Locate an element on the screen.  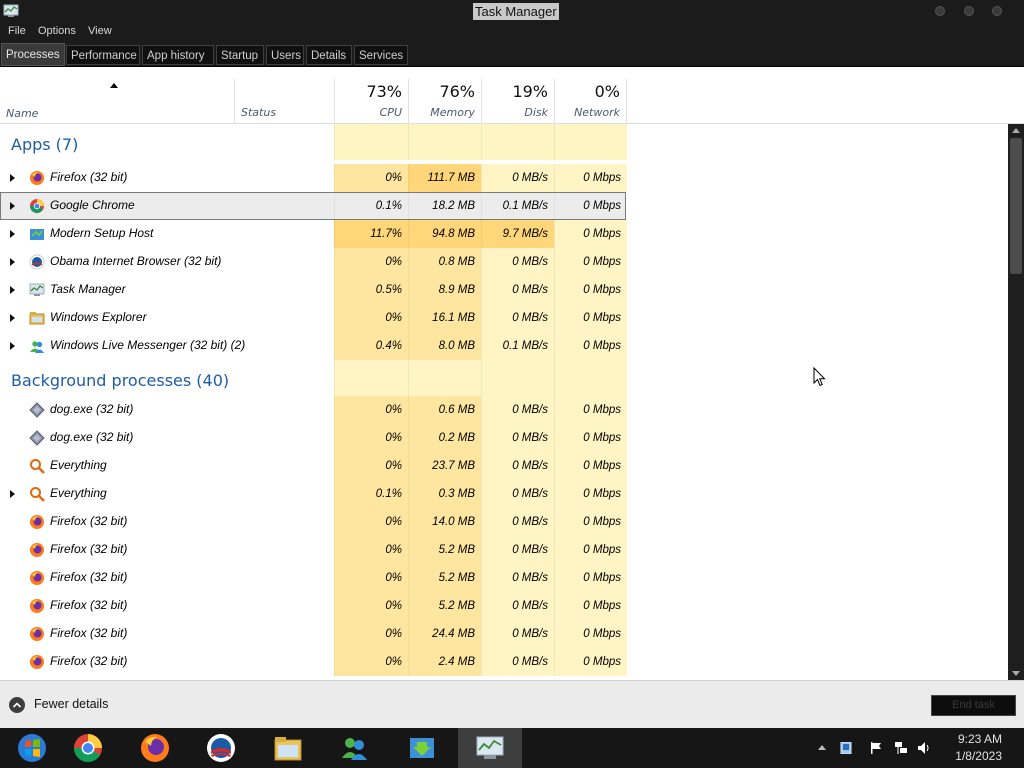
menu-view: View is located at coordinates (100, 31).